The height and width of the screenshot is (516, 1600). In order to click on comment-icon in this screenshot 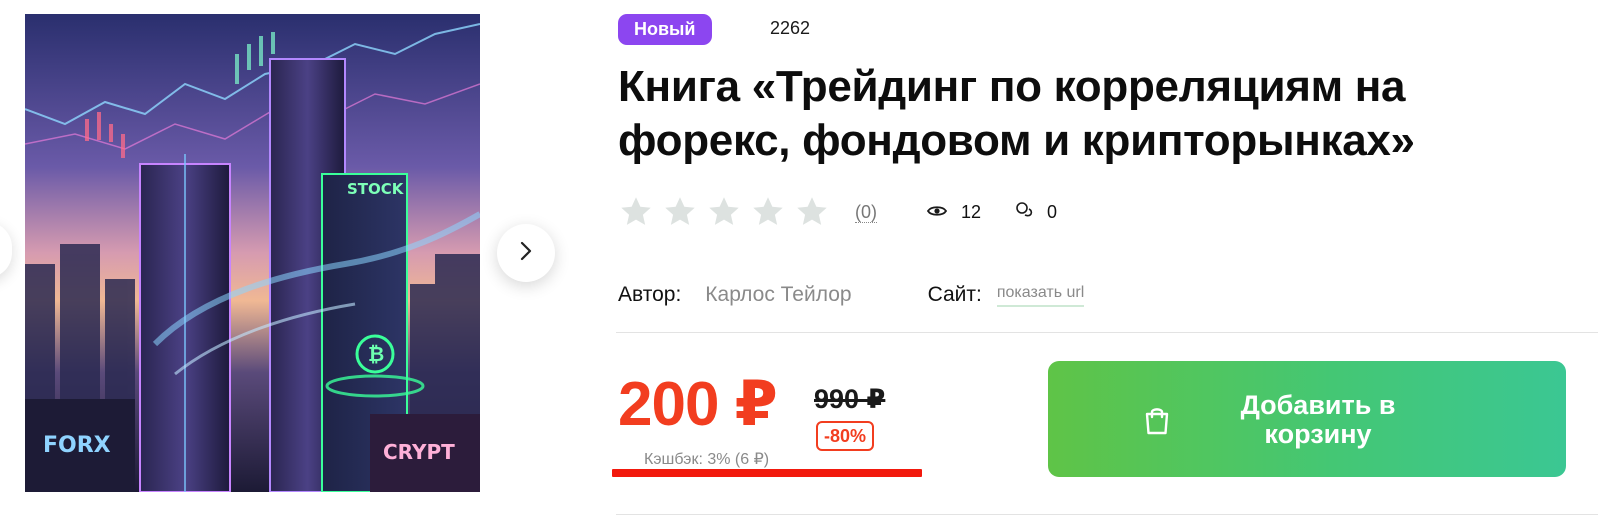, I will do `click(1024, 212)`.